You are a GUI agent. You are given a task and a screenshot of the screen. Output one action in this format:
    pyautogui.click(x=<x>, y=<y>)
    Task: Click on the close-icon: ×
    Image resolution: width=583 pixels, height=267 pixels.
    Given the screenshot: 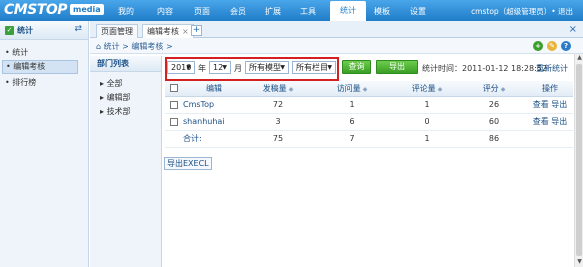 What is the action you would take?
    pyautogui.click(x=573, y=29)
    